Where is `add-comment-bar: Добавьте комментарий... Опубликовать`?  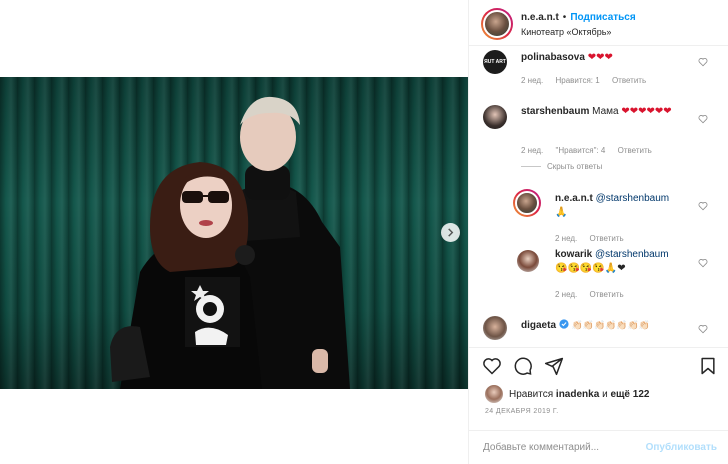 add-comment-bar: Добавьте комментарий... Опубликовать is located at coordinates (598, 447).